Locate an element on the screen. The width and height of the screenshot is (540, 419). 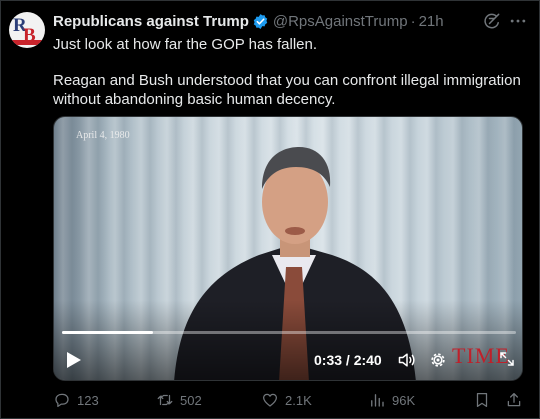
play-icon is located at coordinates (74, 360).